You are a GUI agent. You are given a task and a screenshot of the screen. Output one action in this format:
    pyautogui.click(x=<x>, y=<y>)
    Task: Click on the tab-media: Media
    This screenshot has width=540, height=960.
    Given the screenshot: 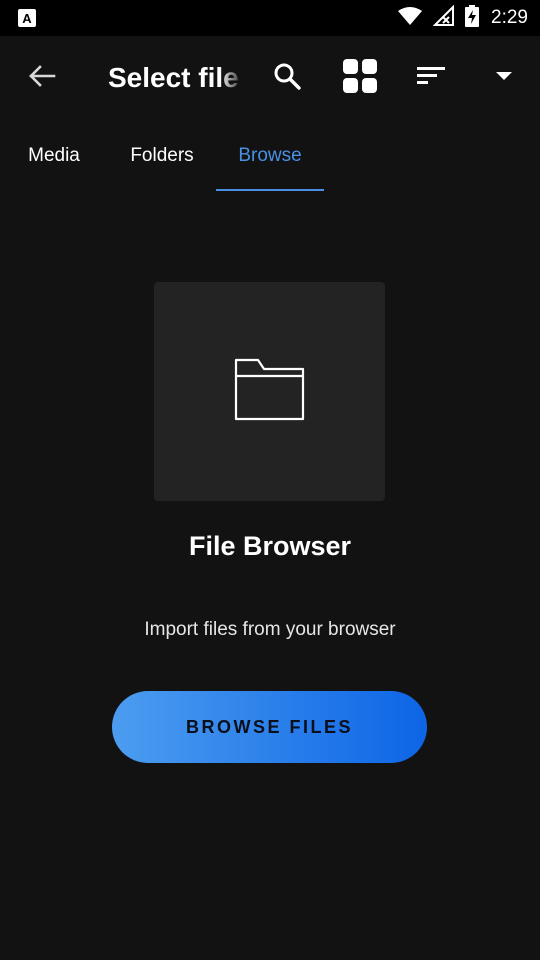 What is the action you would take?
    pyautogui.click(x=54, y=156)
    